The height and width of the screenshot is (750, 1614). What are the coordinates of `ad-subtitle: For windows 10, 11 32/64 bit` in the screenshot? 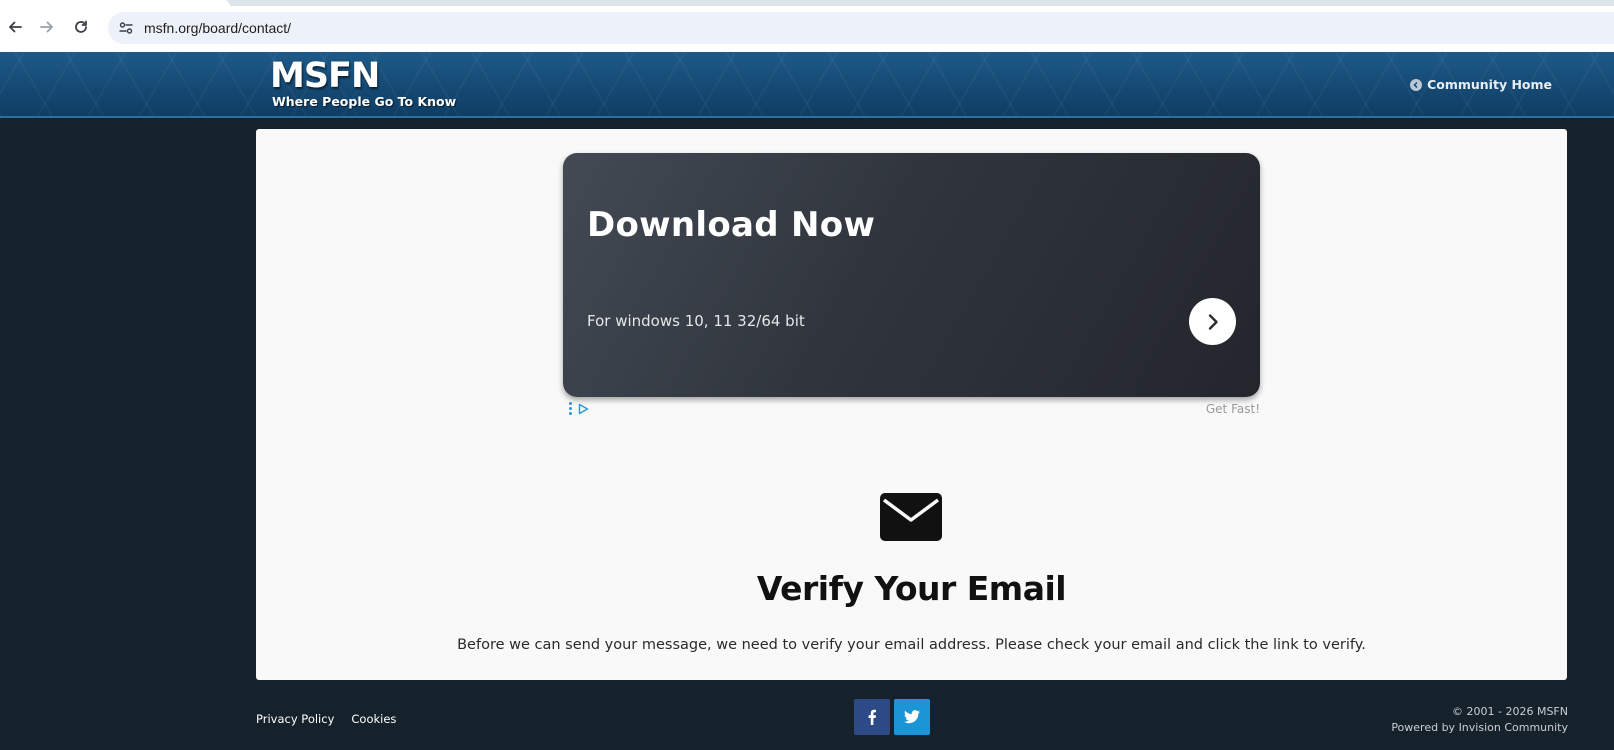 It's located at (696, 321).